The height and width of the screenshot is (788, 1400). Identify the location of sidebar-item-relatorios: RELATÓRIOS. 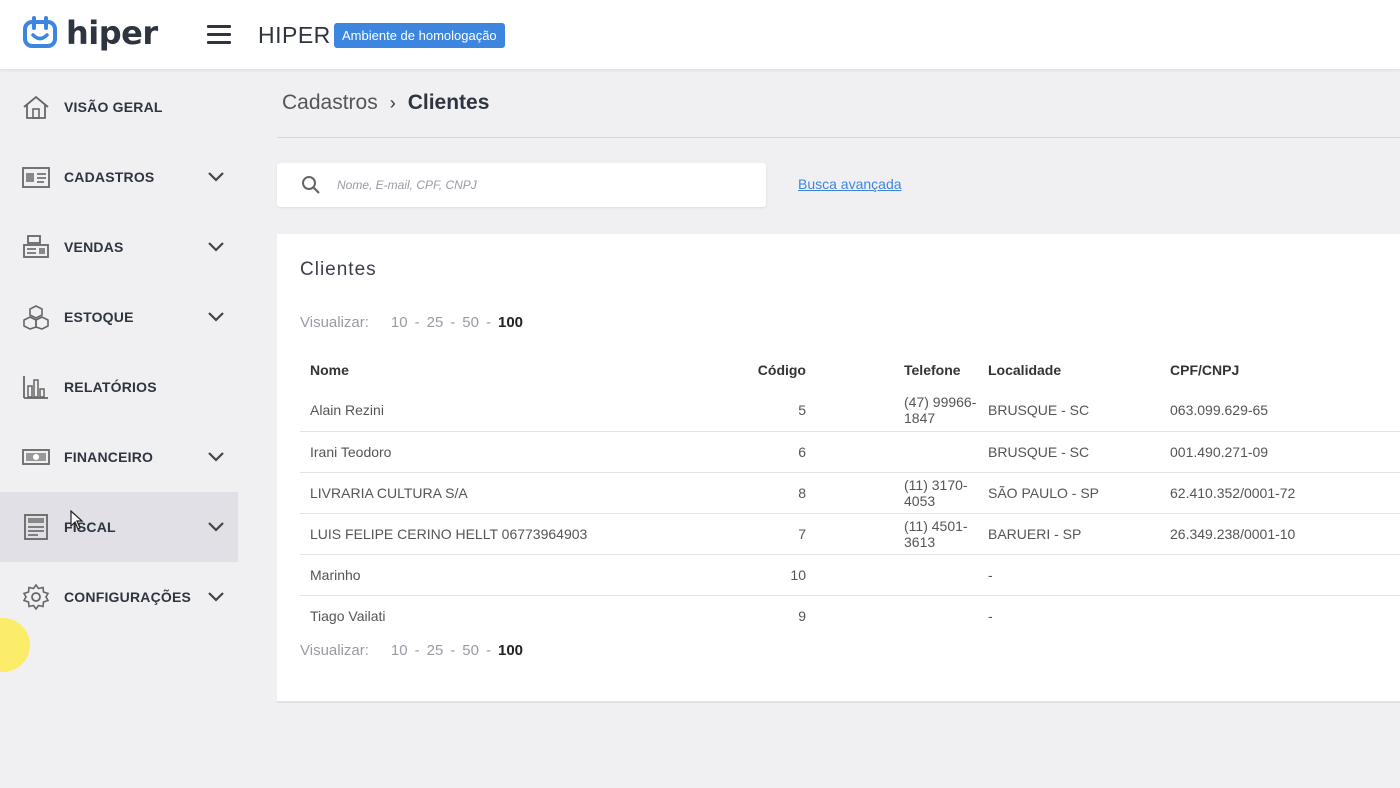
(119, 387).